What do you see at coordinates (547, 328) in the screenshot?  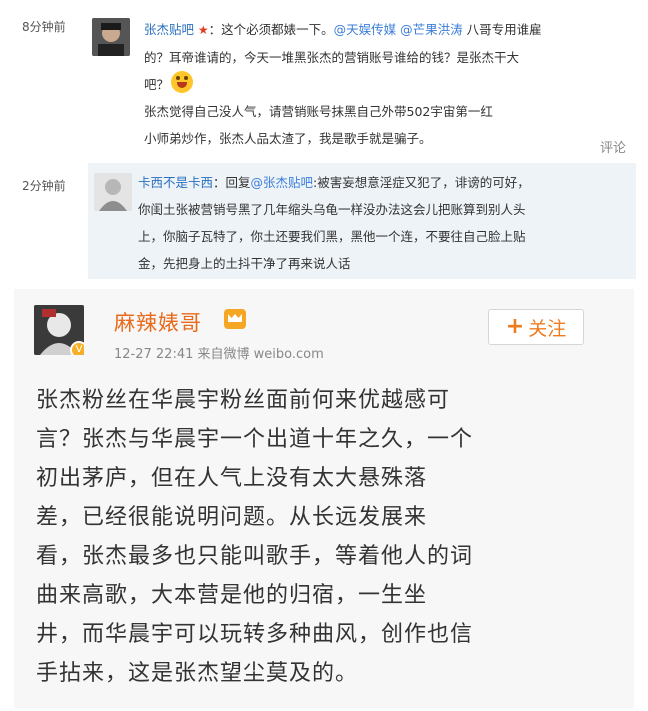 I see `follow-label: 关注` at bounding box center [547, 328].